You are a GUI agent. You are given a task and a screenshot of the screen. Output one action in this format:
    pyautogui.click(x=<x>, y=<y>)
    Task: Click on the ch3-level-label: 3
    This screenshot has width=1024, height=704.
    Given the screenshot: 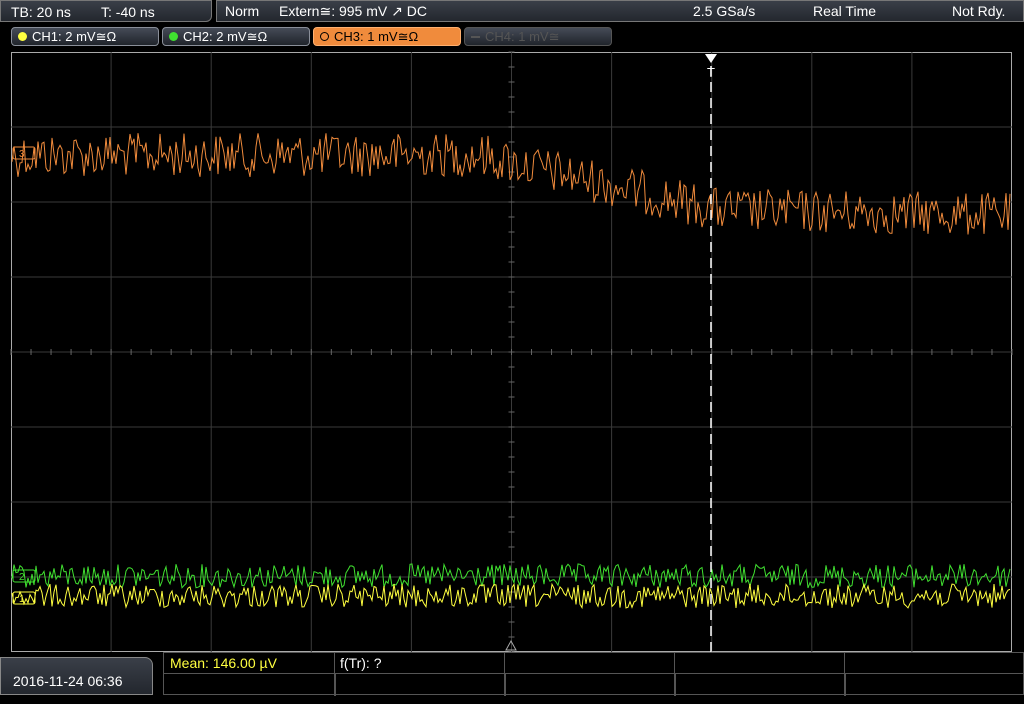 What is the action you would take?
    pyautogui.click(x=22, y=154)
    